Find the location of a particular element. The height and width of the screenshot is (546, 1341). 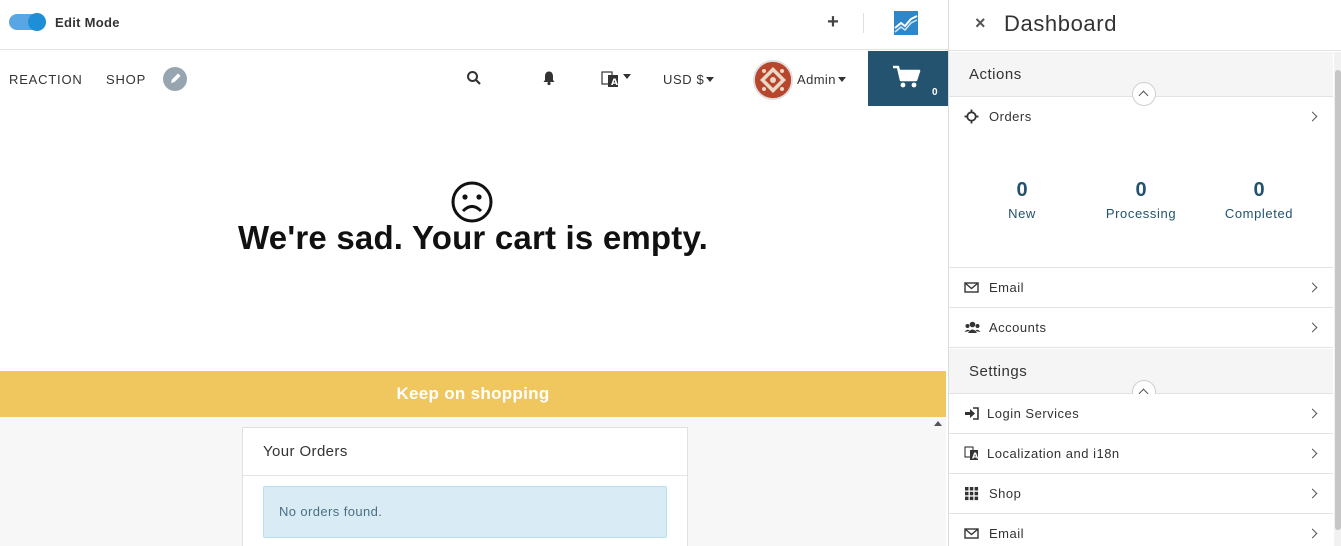

stat-completed: 0 Completed is located at coordinates (1259, 200).